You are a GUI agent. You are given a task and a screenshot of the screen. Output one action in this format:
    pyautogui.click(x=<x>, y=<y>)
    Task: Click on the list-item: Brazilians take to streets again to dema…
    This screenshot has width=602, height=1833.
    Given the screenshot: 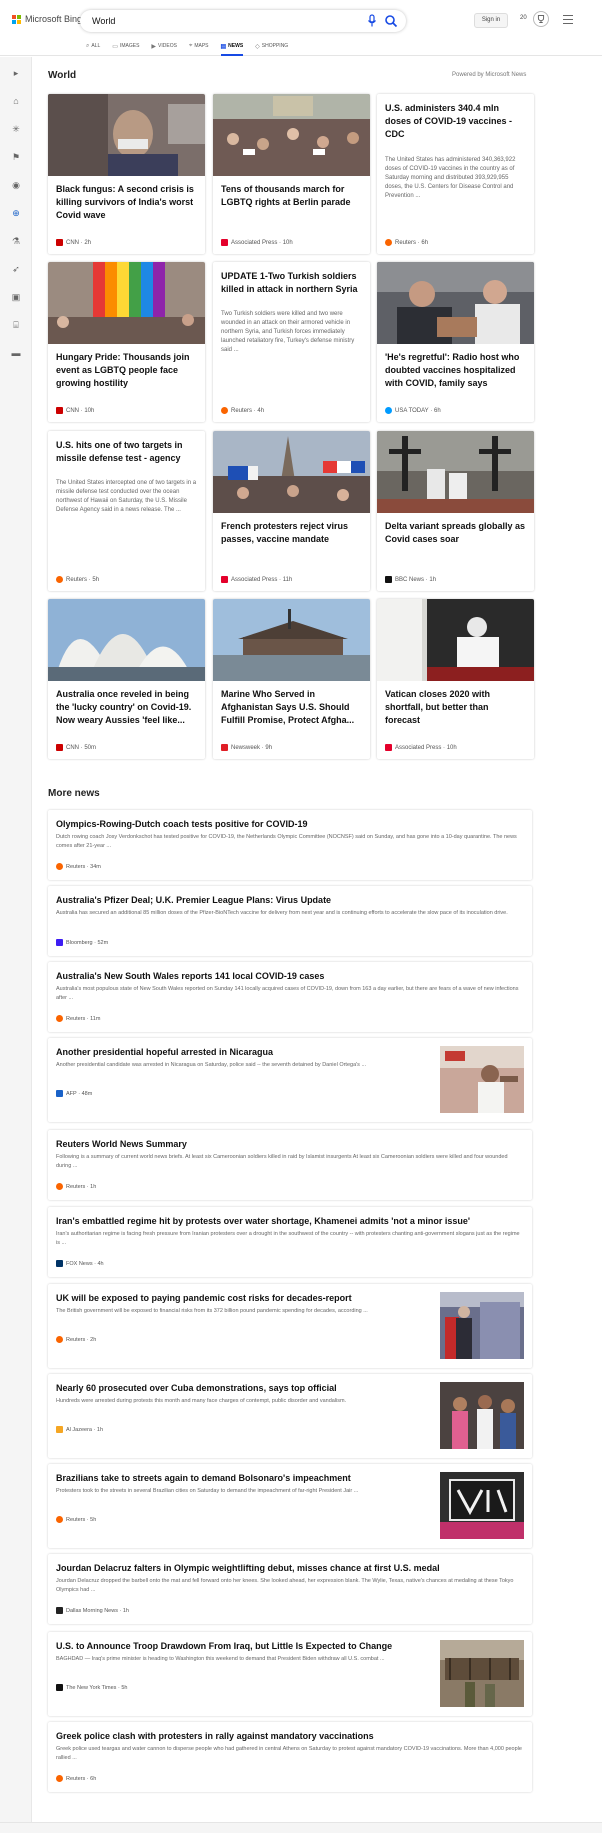 What is the action you would take?
    pyautogui.click(x=290, y=1506)
    